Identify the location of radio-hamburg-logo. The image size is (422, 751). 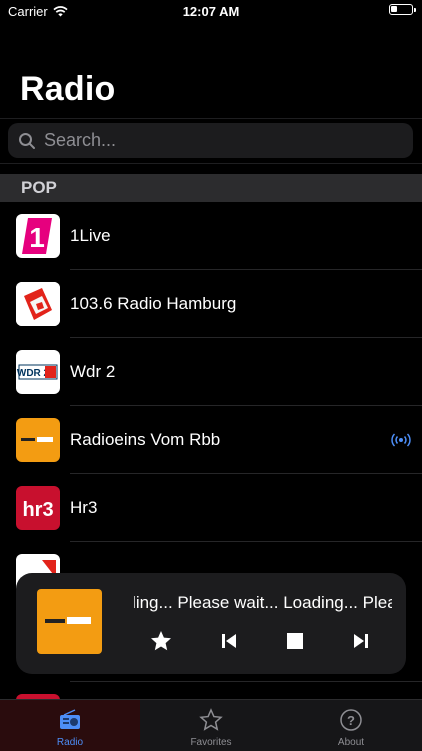
(38, 304).